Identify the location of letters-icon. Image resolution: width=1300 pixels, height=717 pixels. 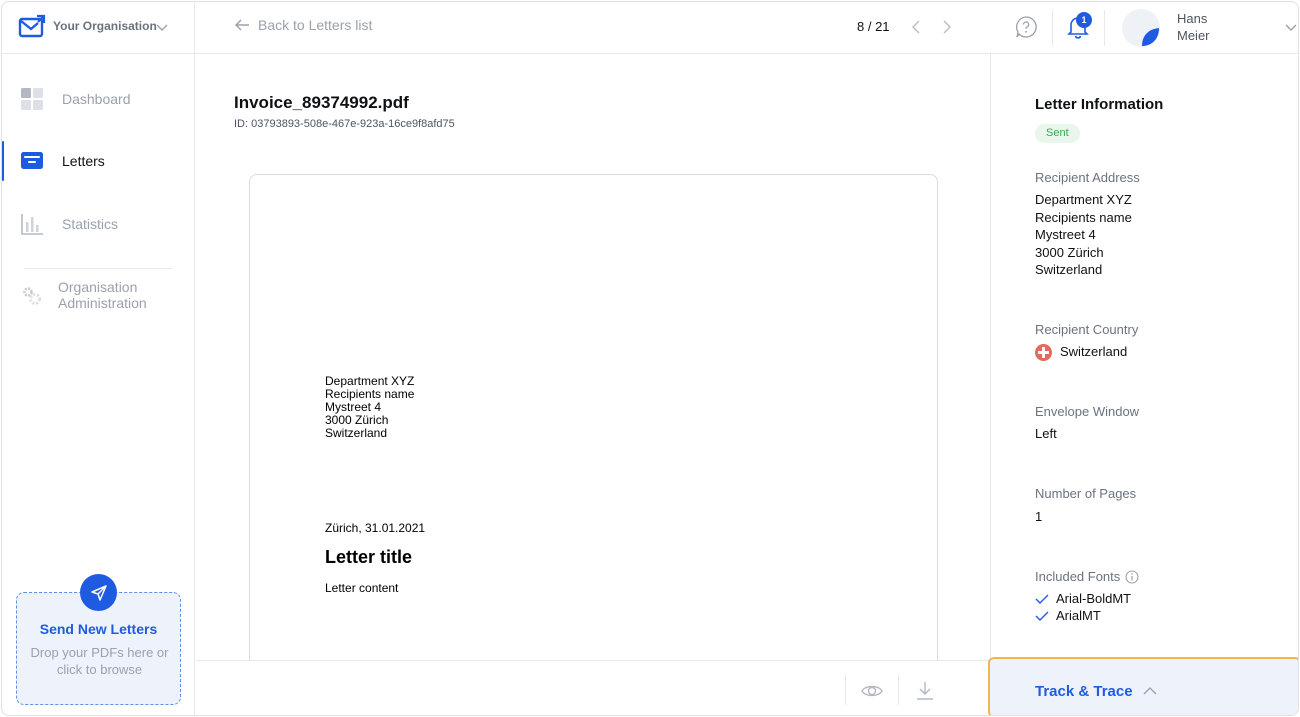
(32, 160).